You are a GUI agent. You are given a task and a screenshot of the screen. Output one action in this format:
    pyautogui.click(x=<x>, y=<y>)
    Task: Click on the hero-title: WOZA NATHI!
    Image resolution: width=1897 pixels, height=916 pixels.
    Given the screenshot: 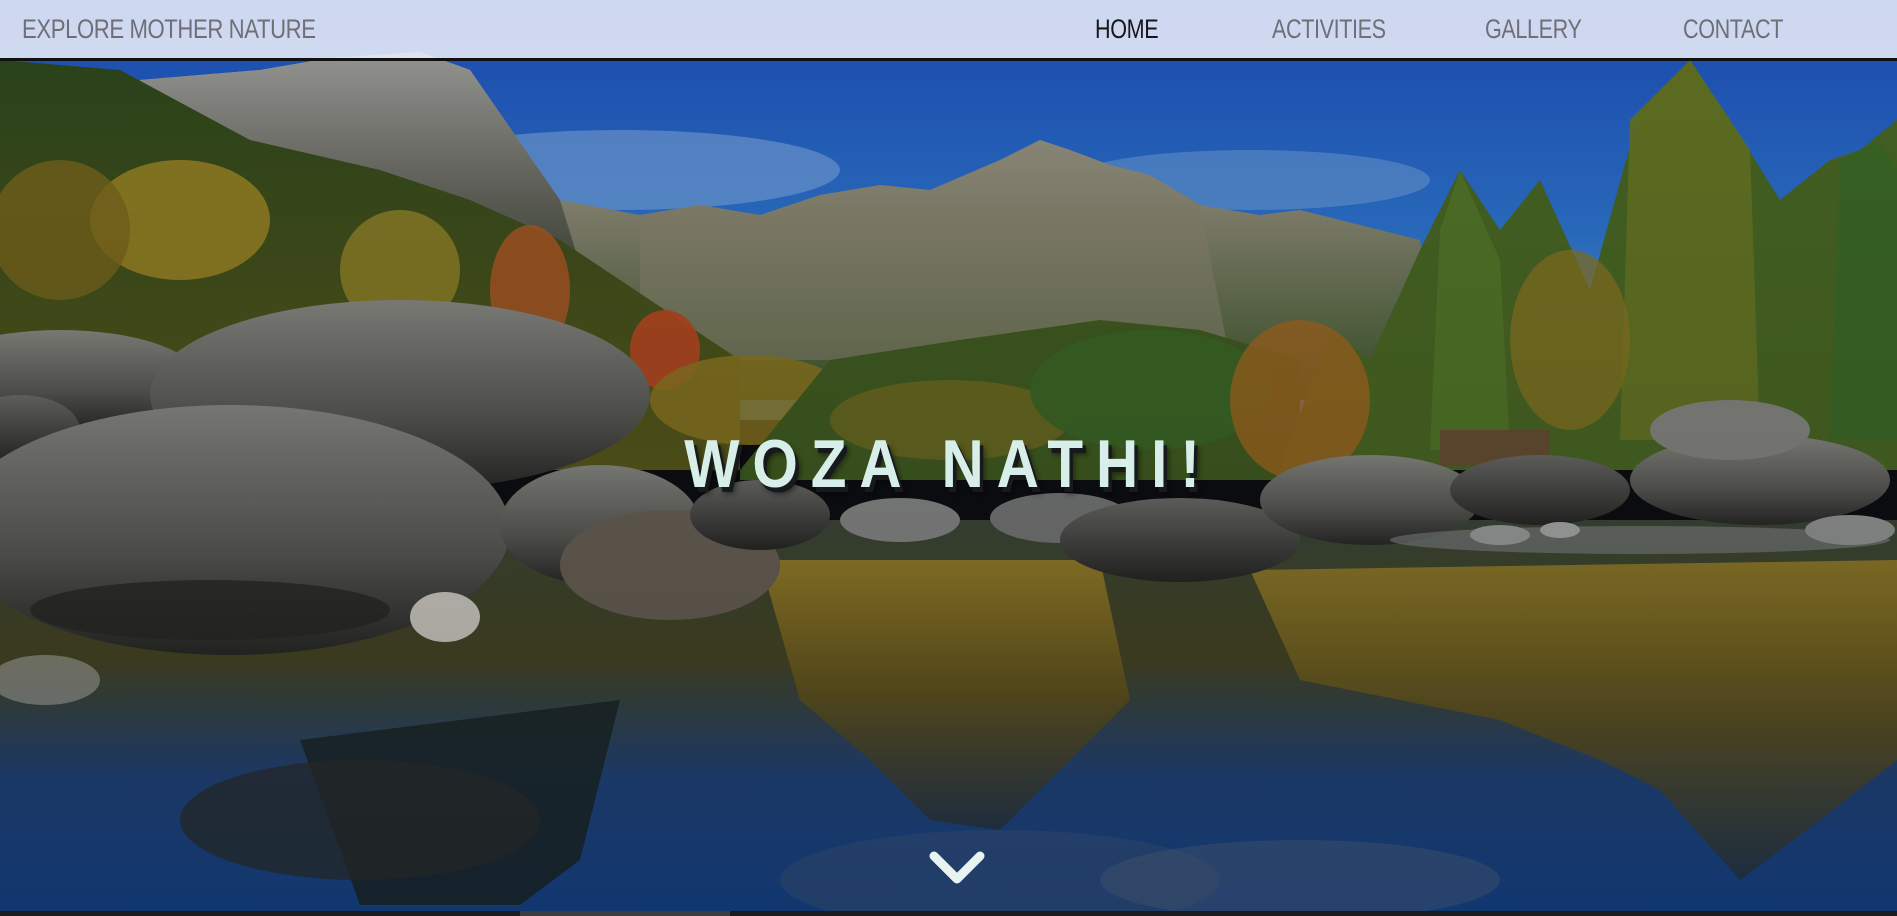 What is the action you would take?
    pyautogui.click(x=948, y=464)
    